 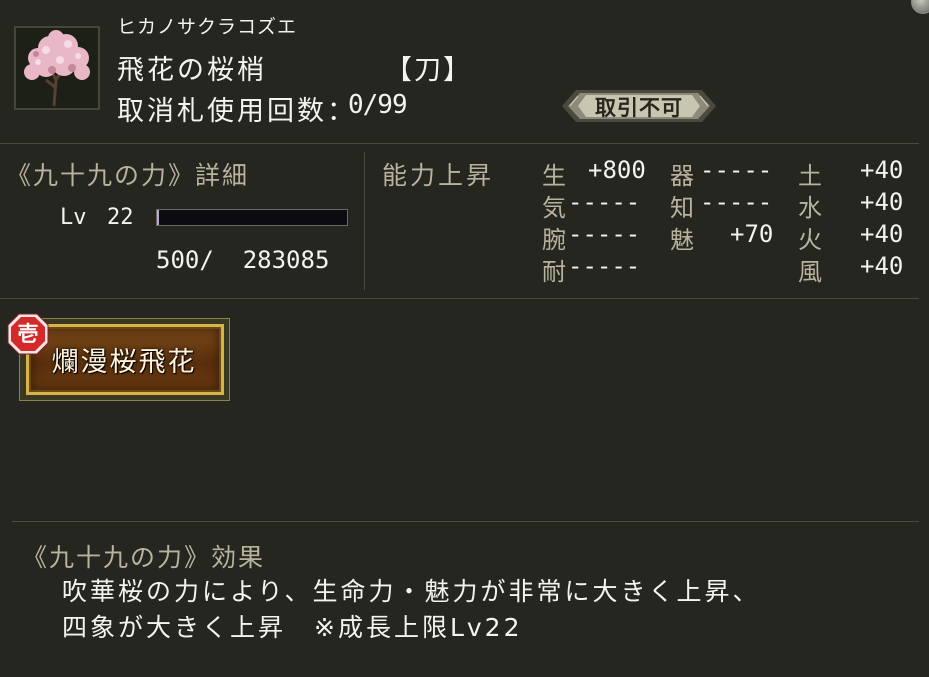 I want to click on stat-label: 水, so click(x=810, y=208).